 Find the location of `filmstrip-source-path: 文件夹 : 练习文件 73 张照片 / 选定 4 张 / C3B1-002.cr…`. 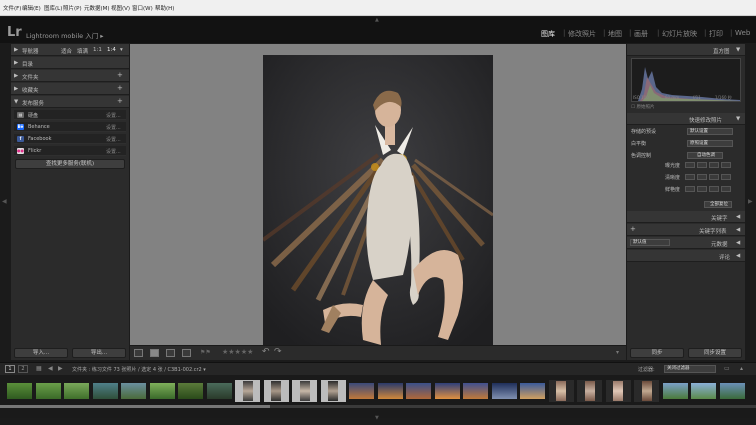

filmstrip-source-path: 文件夹 : 练习文件 73 张照片 / 选定 4 张 / C3B1-002.cr… is located at coordinates (139, 369).